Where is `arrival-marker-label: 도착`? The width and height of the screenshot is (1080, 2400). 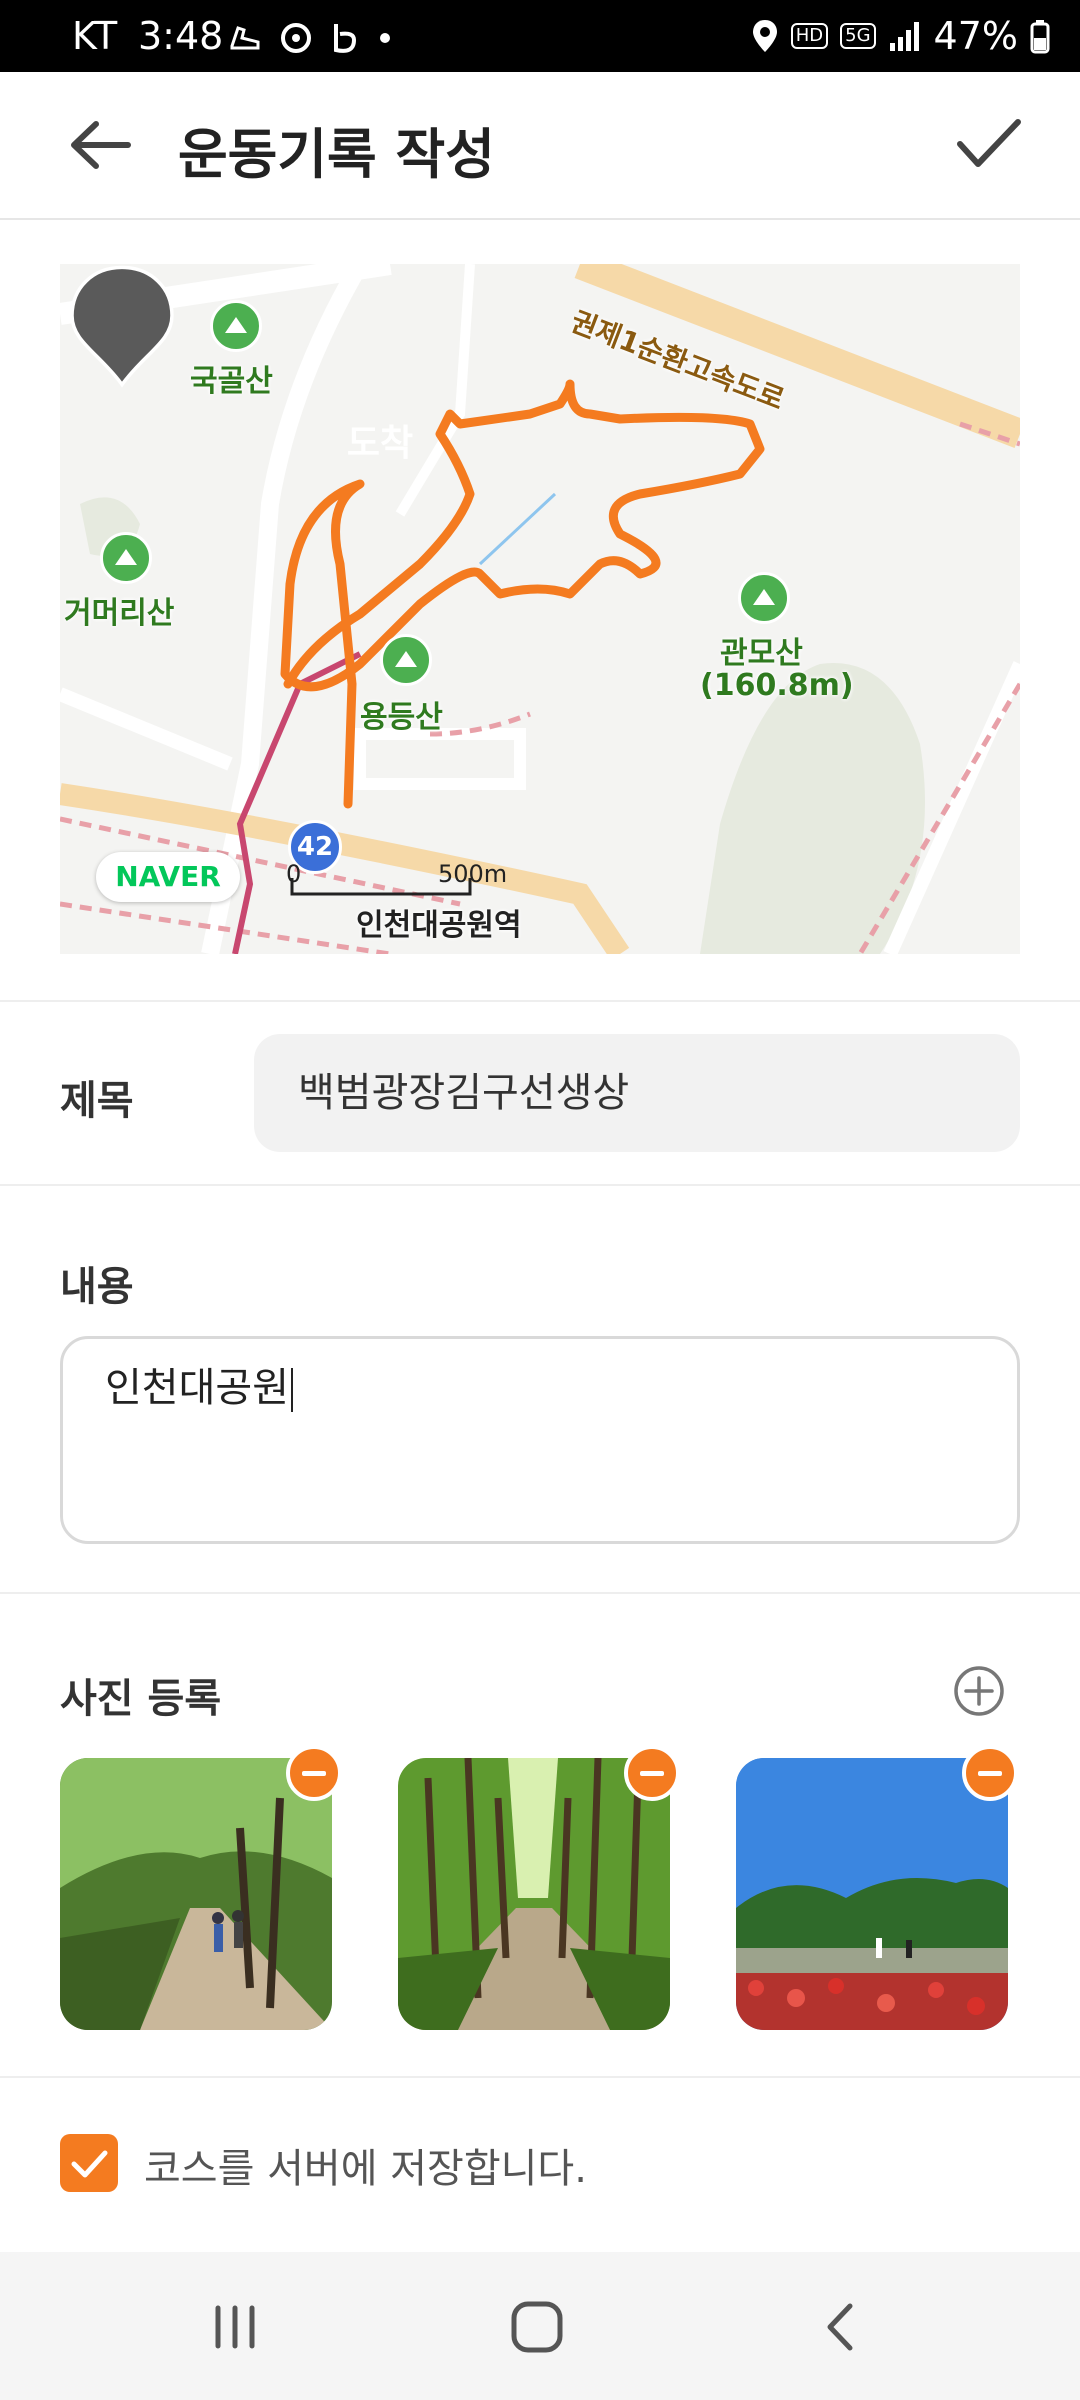 arrival-marker-label: 도착 is located at coordinates (380, 443).